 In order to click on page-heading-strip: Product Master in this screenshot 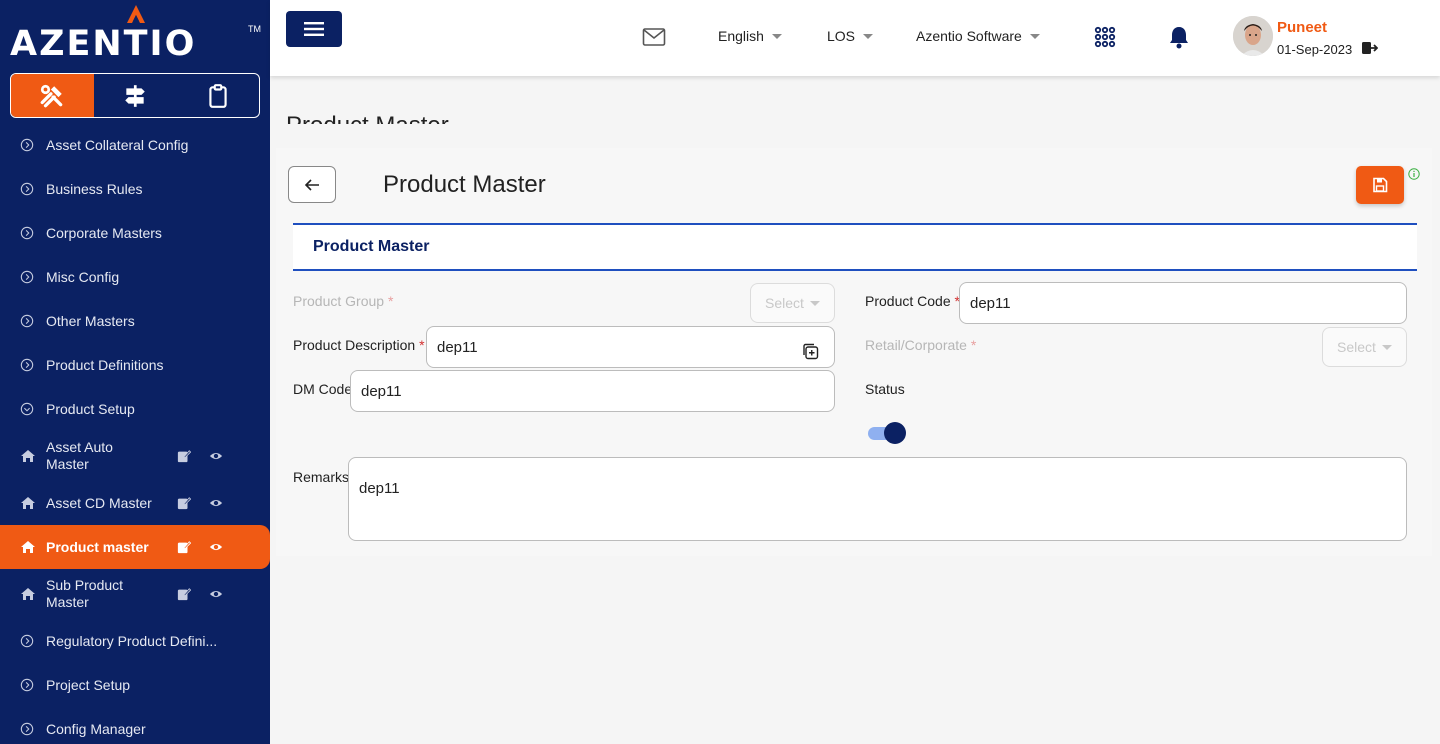, I will do `click(855, 112)`.